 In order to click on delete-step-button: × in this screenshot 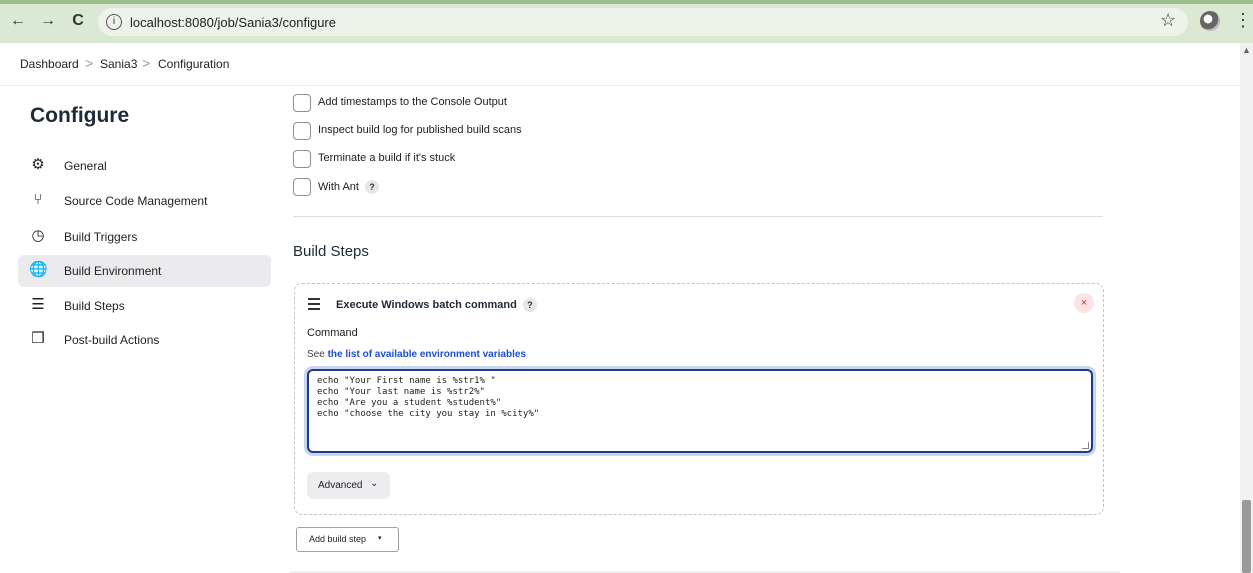, I will do `click(1084, 303)`.